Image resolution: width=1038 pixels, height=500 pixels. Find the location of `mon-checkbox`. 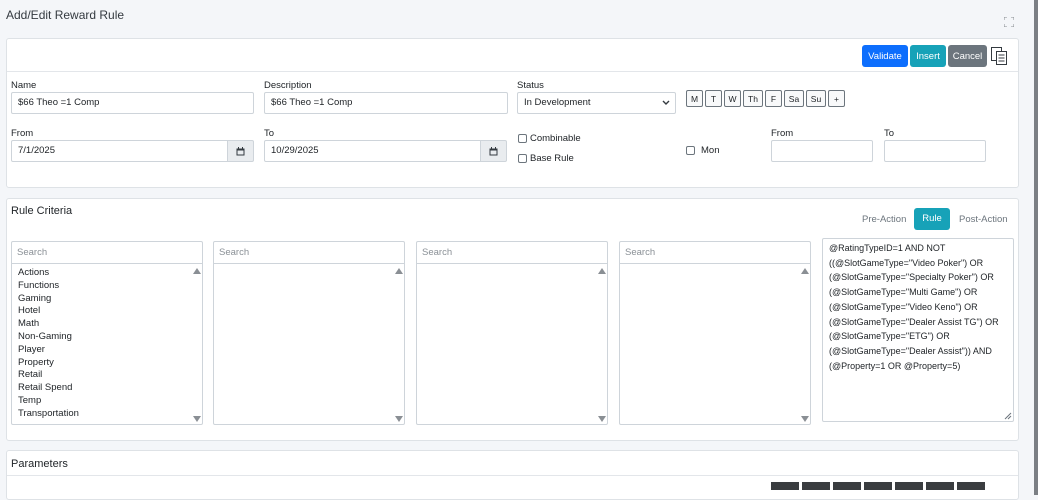

mon-checkbox is located at coordinates (690, 150).